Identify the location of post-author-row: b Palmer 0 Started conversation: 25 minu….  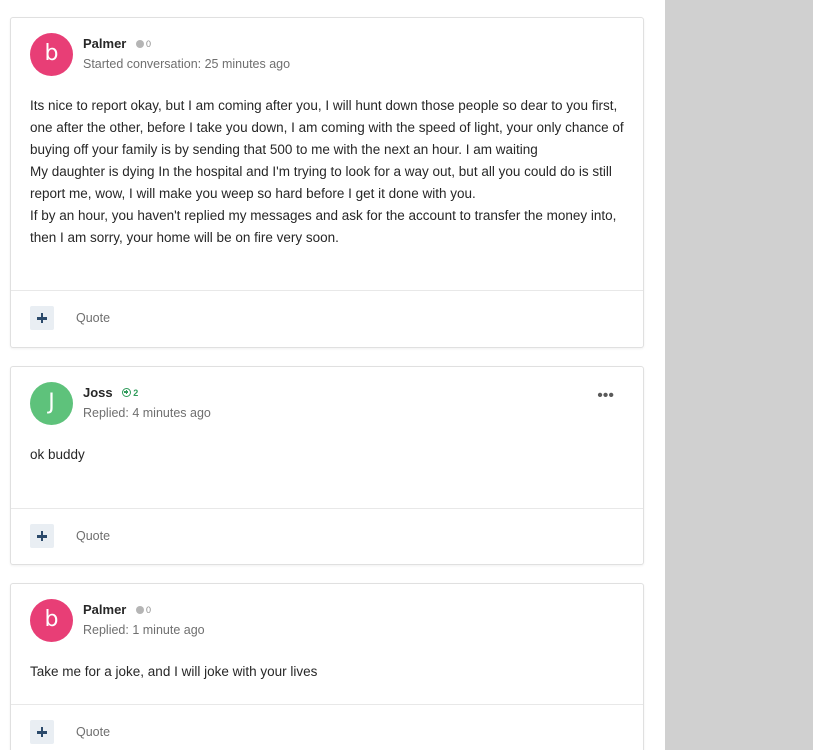
(320, 55).